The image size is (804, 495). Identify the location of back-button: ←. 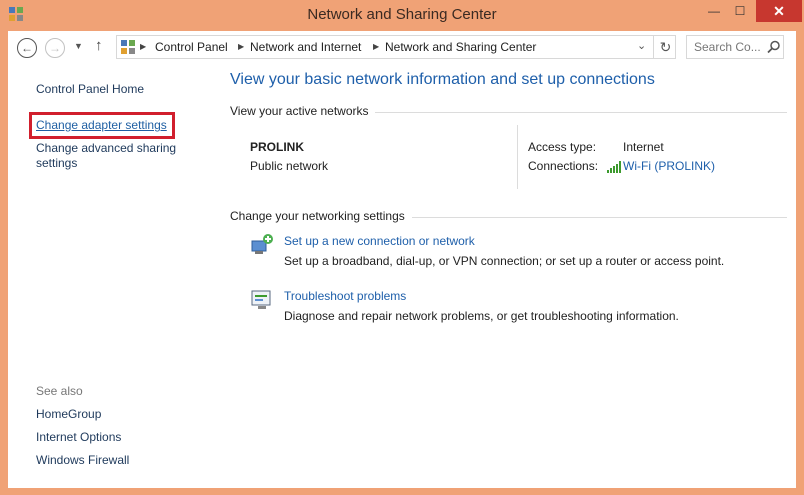
(27, 48).